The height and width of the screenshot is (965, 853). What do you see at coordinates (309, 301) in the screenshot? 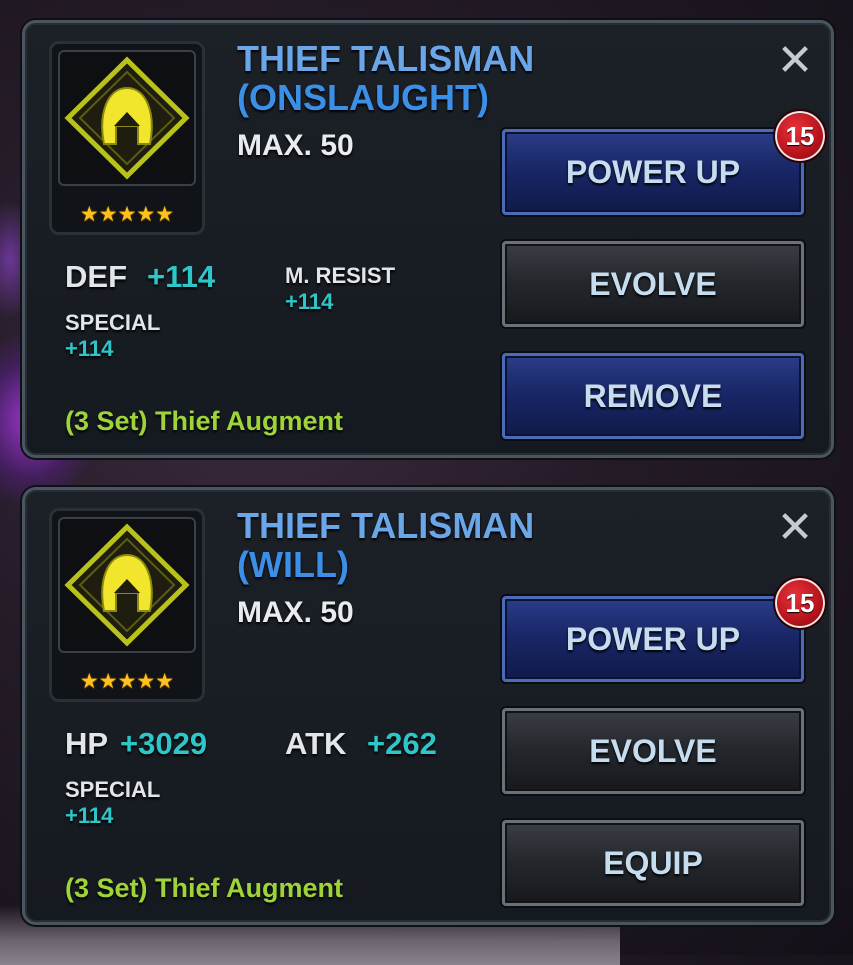
I see `stat-mresist-value: +114` at bounding box center [309, 301].